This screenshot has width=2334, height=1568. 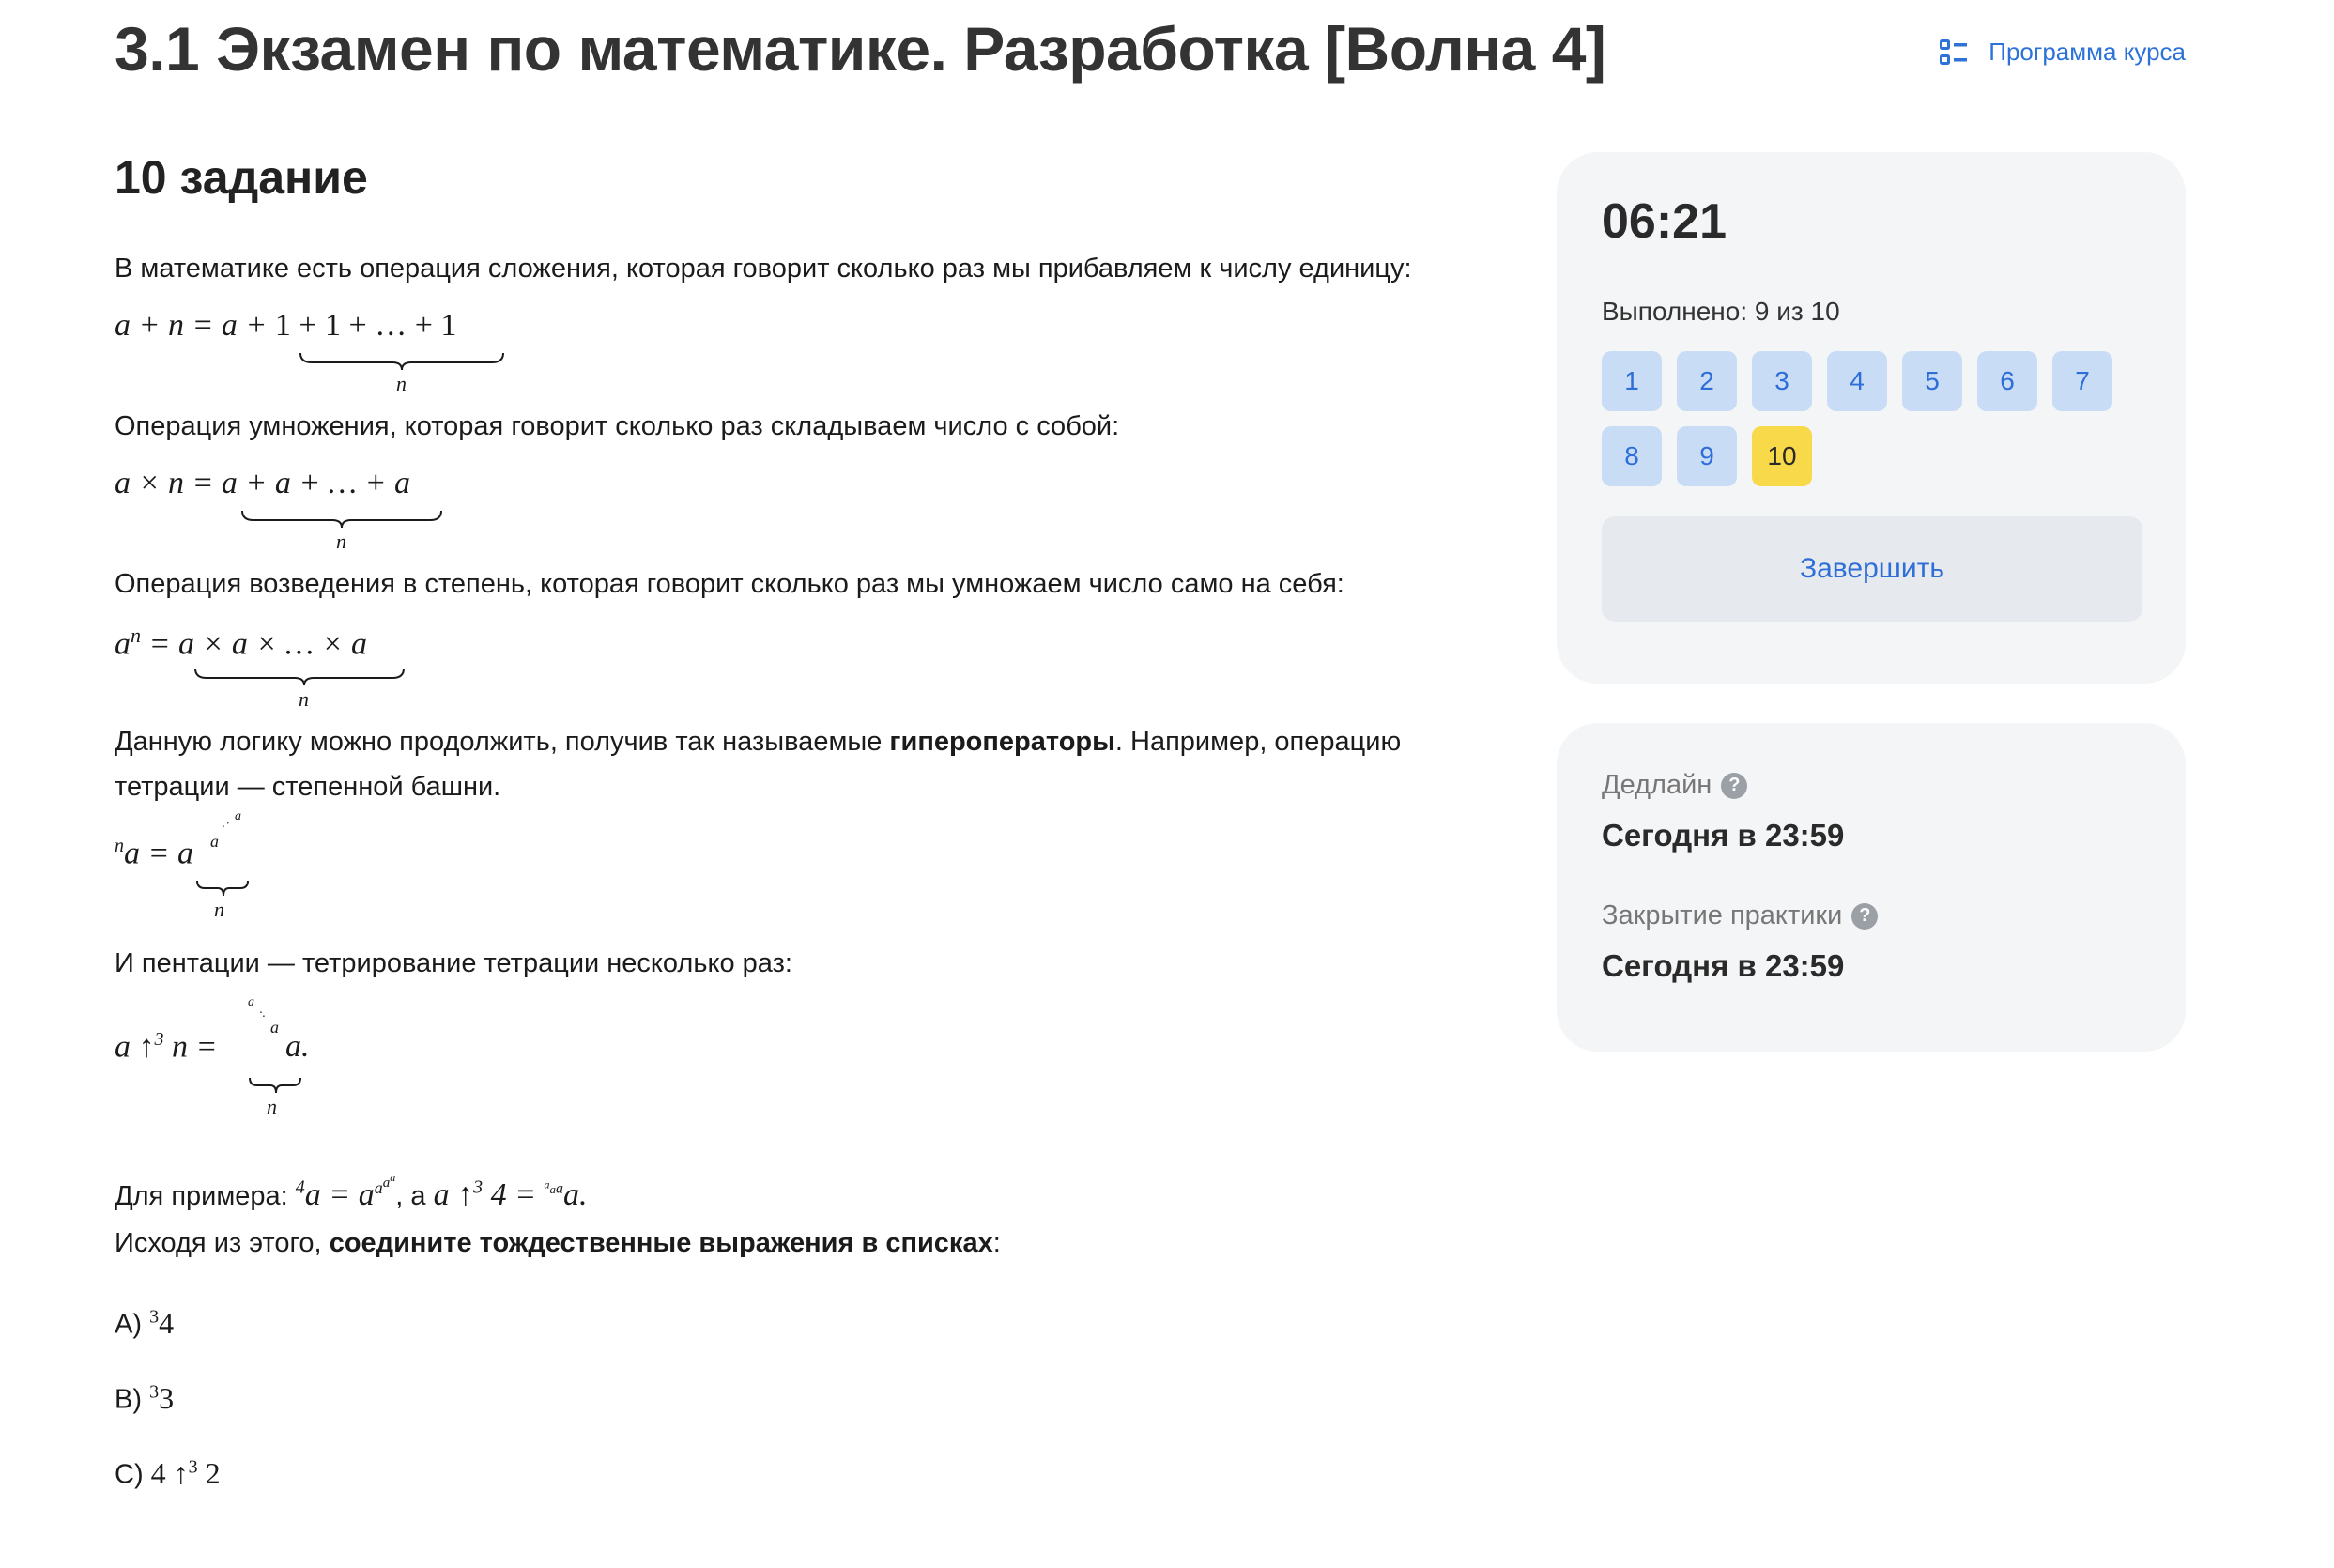 What do you see at coordinates (1954, 52) in the screenshot?
I see `list-checklist-icon` at bounding box center [1954, 52].